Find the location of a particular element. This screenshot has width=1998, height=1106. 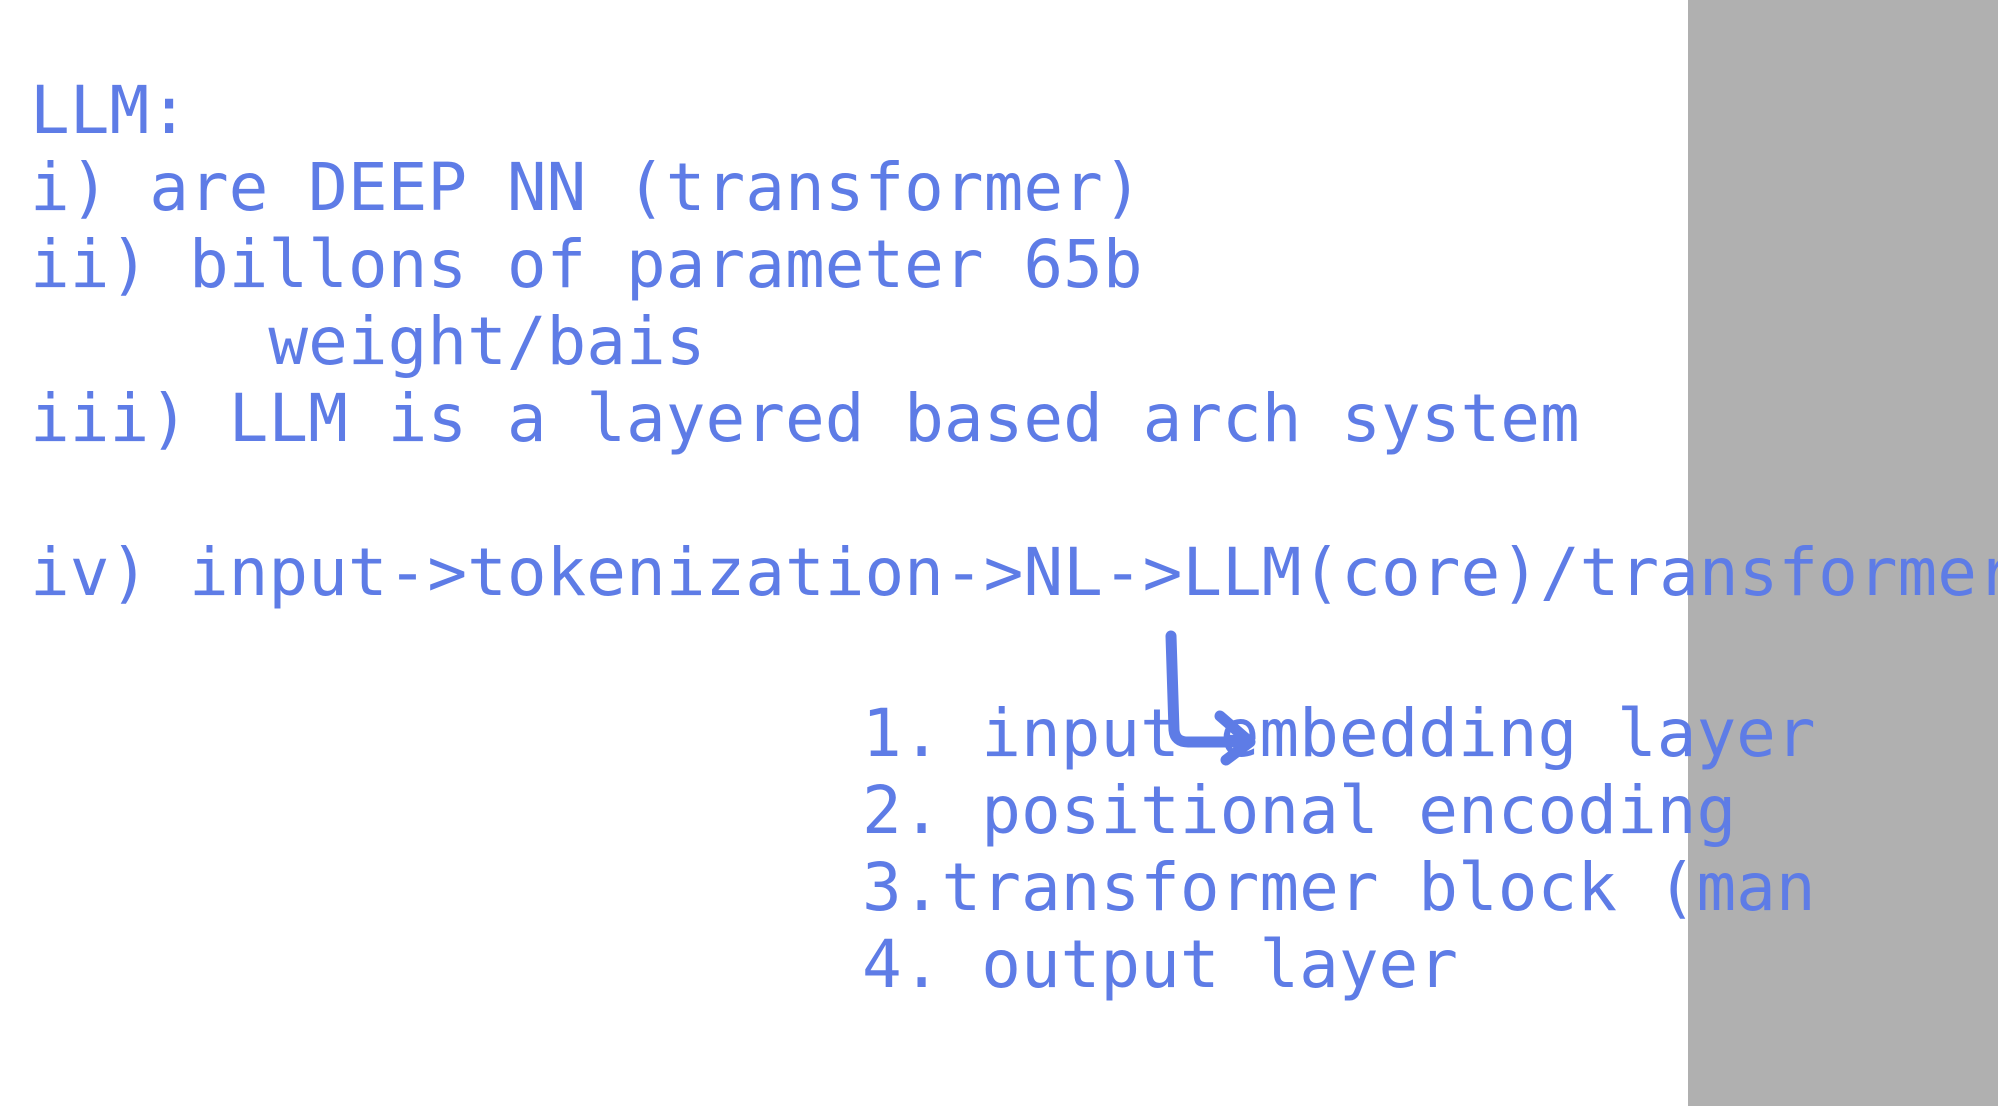

layer-item-4: 4. output layer is located at coordinates (1160, 964).